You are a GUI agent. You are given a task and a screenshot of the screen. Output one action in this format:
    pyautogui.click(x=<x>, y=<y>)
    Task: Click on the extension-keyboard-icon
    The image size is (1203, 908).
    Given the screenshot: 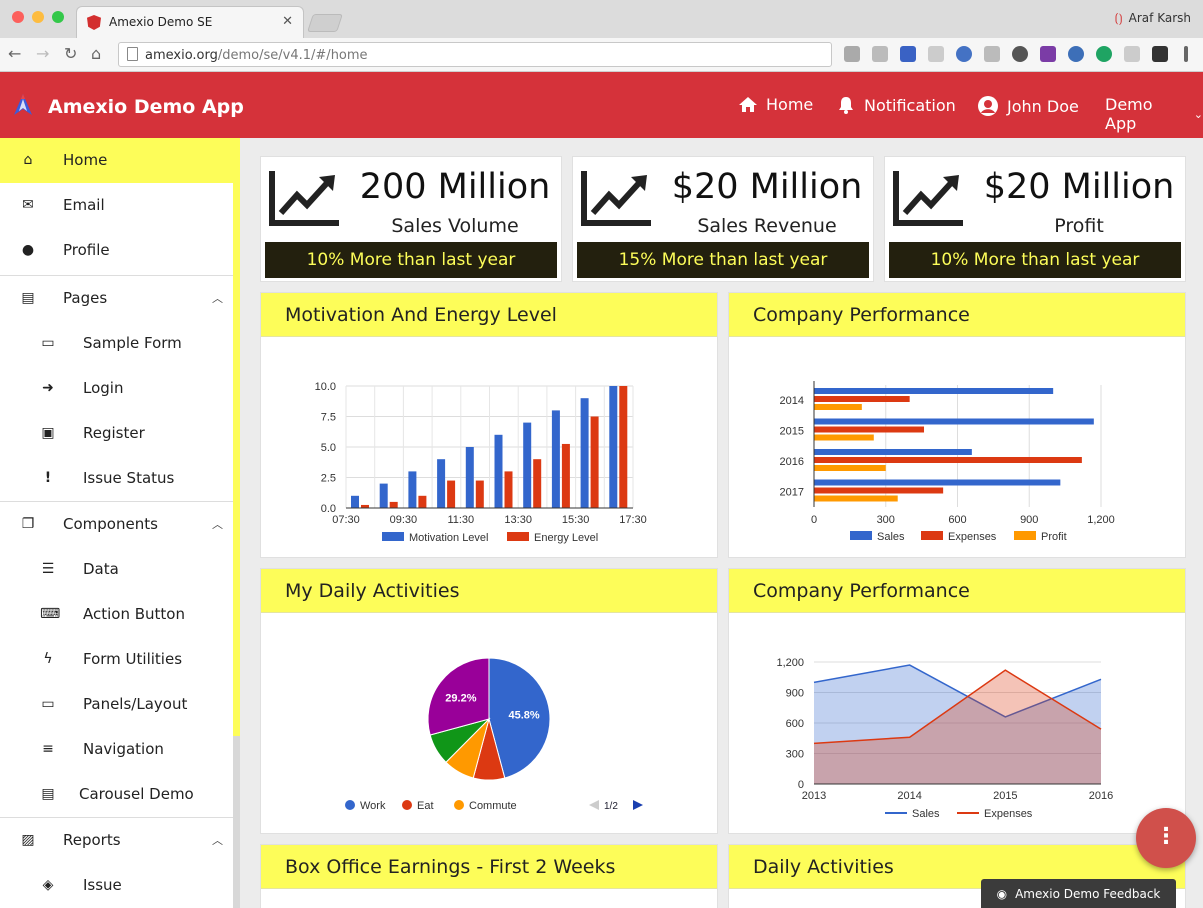 What is the action you would take?
    pyautogui.click(x=1160, y=54)
    